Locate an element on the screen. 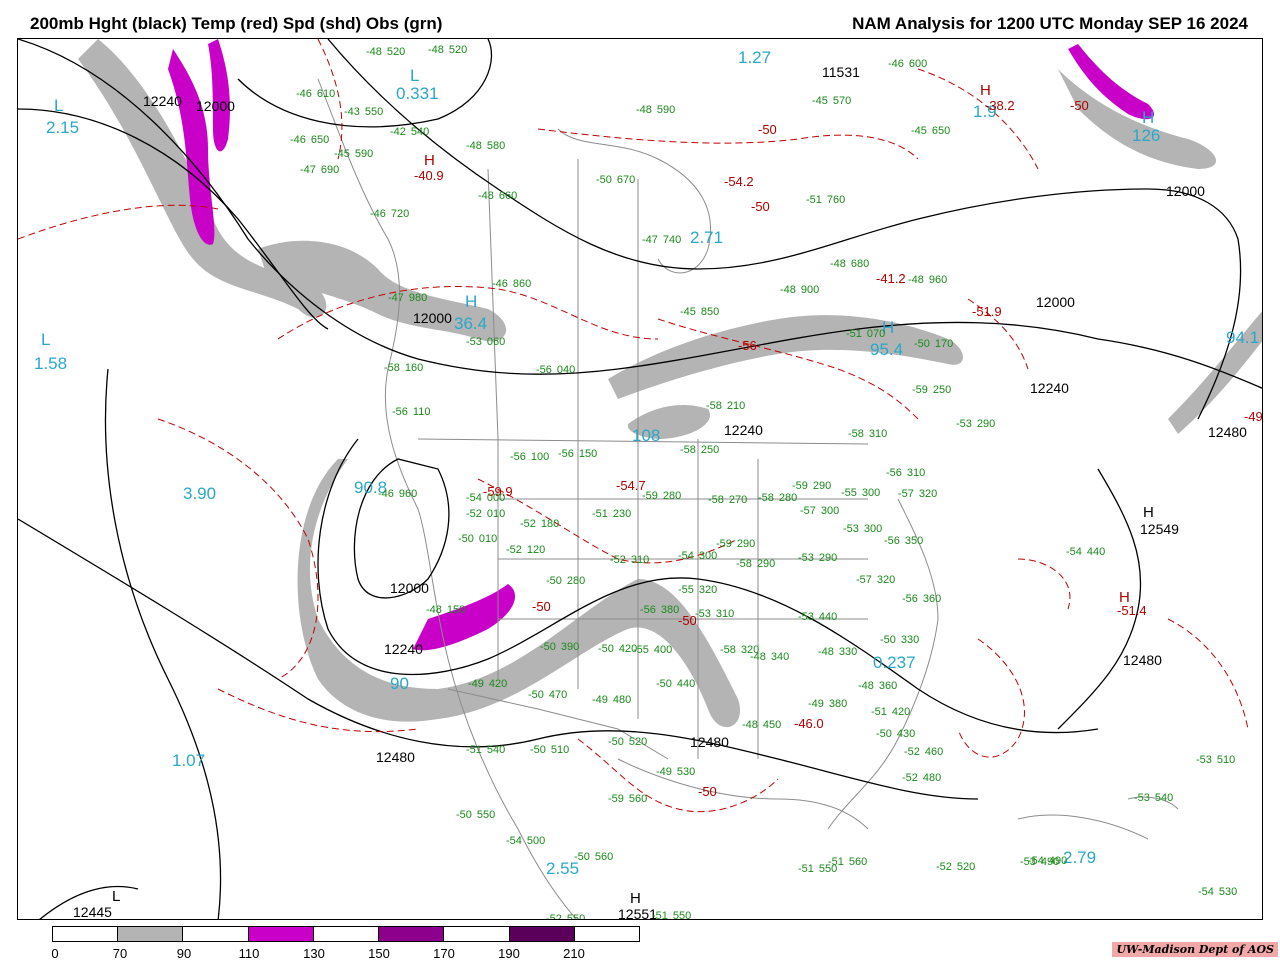 The image size is (1280, 961). station-height: 060 is located at coordinates (496, 342).